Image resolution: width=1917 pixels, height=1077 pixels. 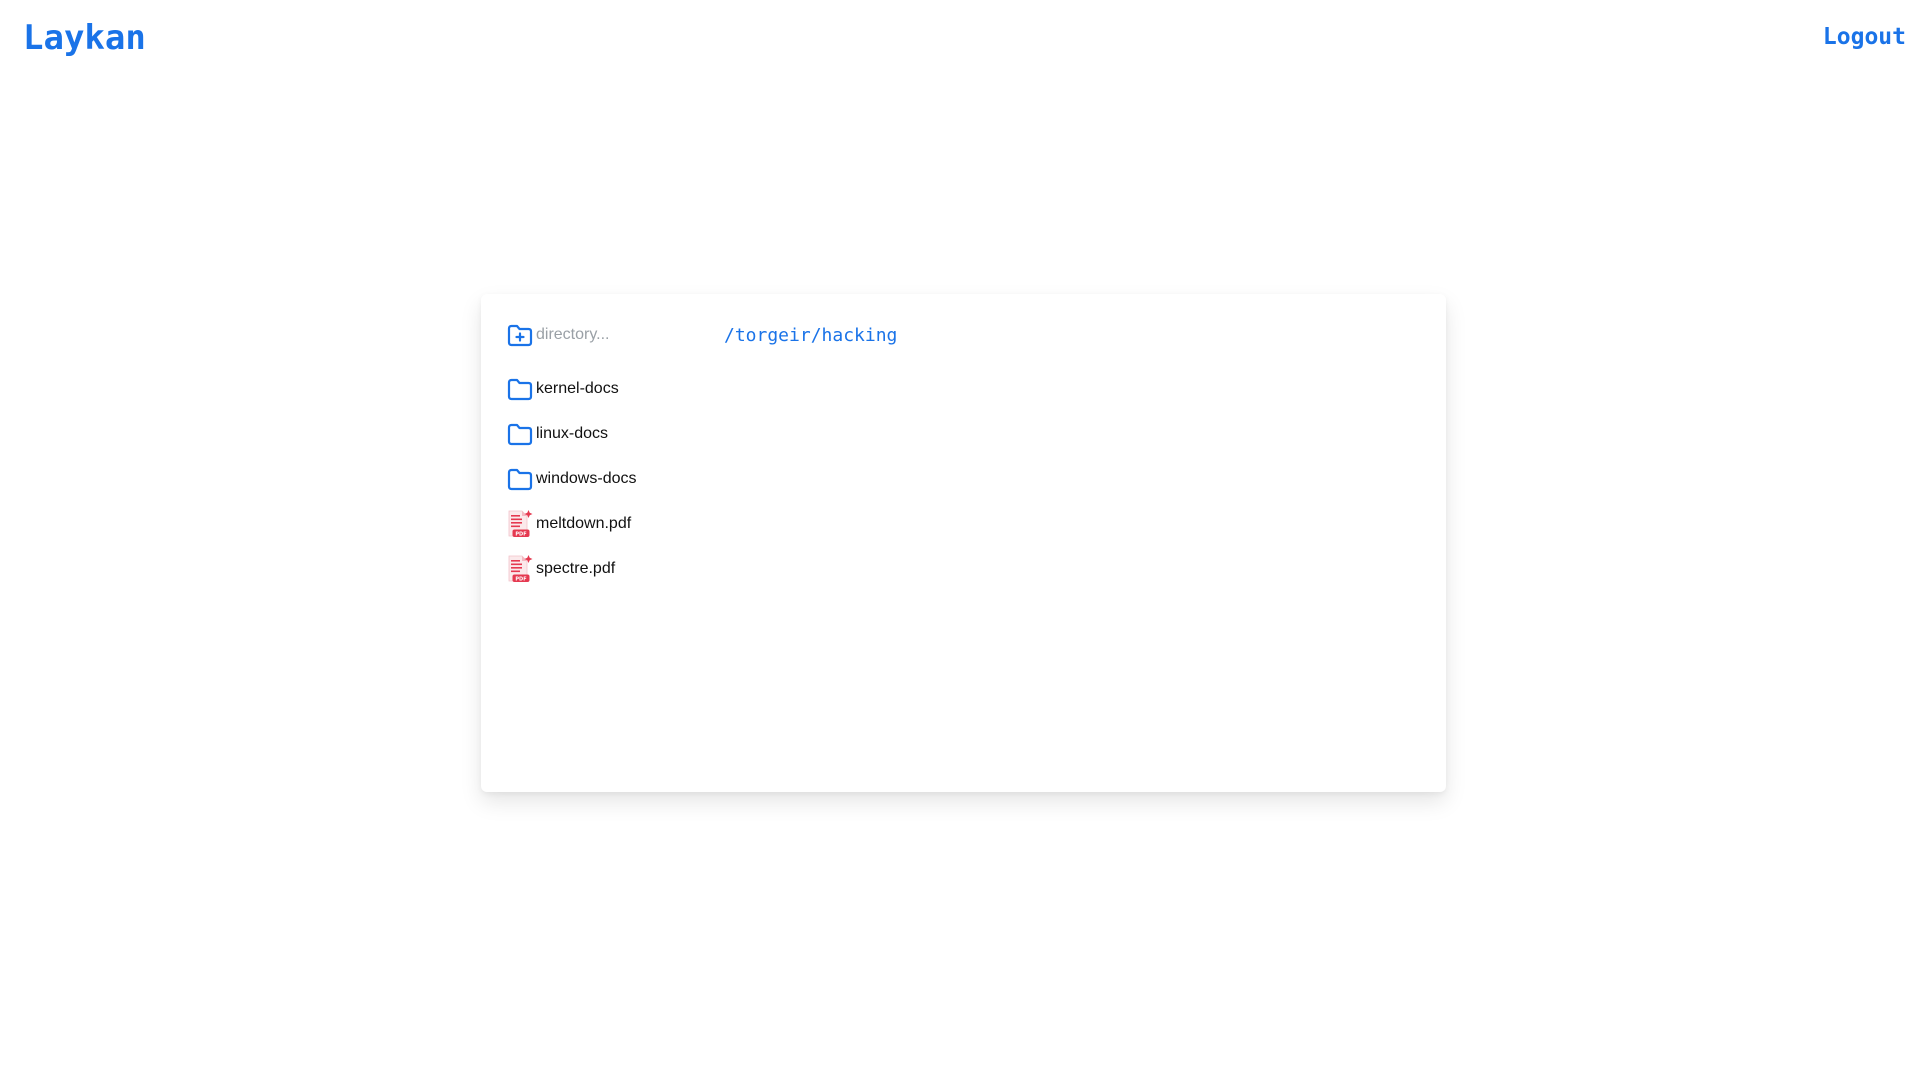 What do you see at coordinates (811, 335) in the screenshot?
I see `current-path: /torgeir/hacking` at bounding box center [811, 335].